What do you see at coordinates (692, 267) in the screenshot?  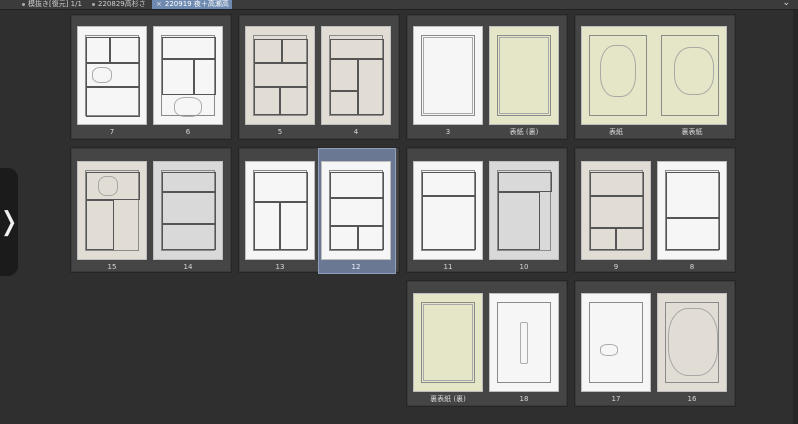 I see `page-label: 8` at bounding box center [692, 267].